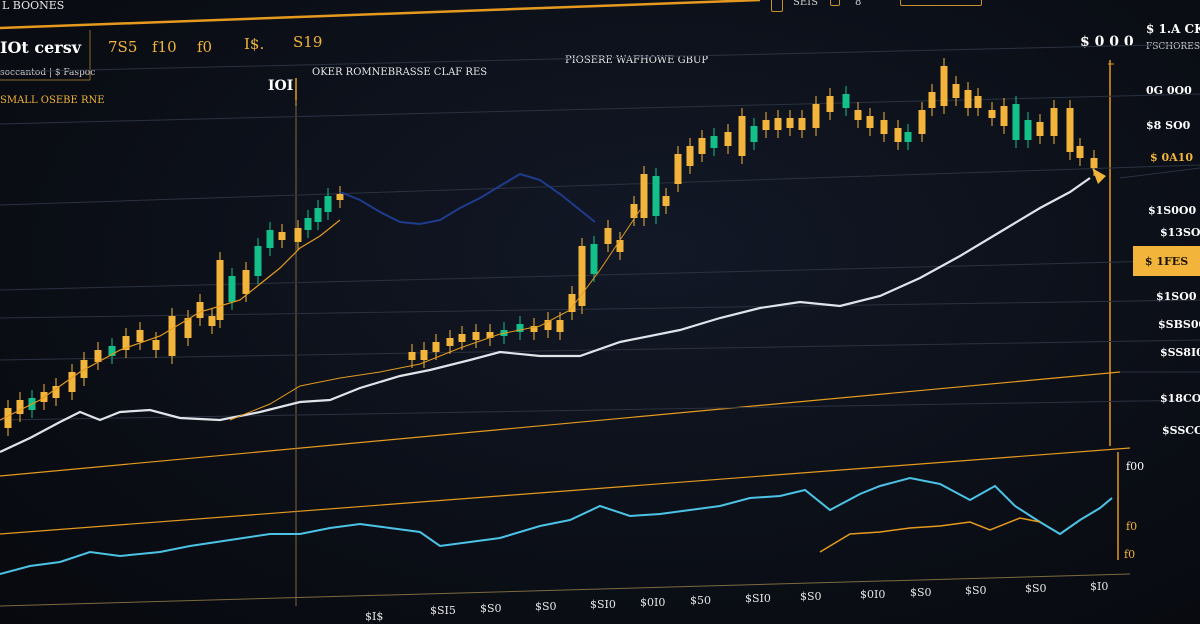  I want to click on price-axis-label: $SS8I00, so click(1180, 352).